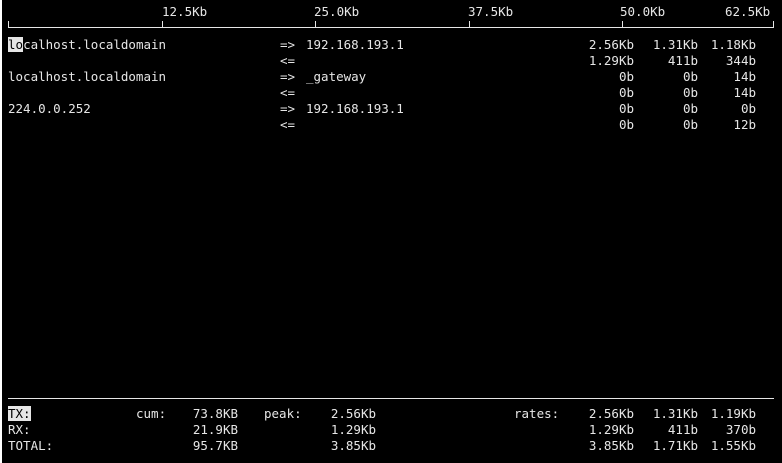 The width and height of the screenshot is (782, 463). I want to click on total-cum-value: 95.7KB, so click(215, 445).